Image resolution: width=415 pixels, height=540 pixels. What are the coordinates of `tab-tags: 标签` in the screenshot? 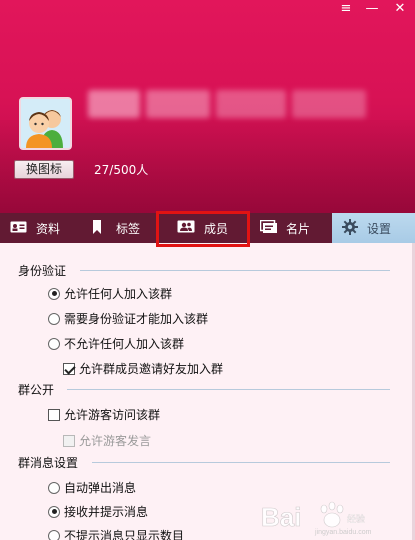 It's located at (116, 228).